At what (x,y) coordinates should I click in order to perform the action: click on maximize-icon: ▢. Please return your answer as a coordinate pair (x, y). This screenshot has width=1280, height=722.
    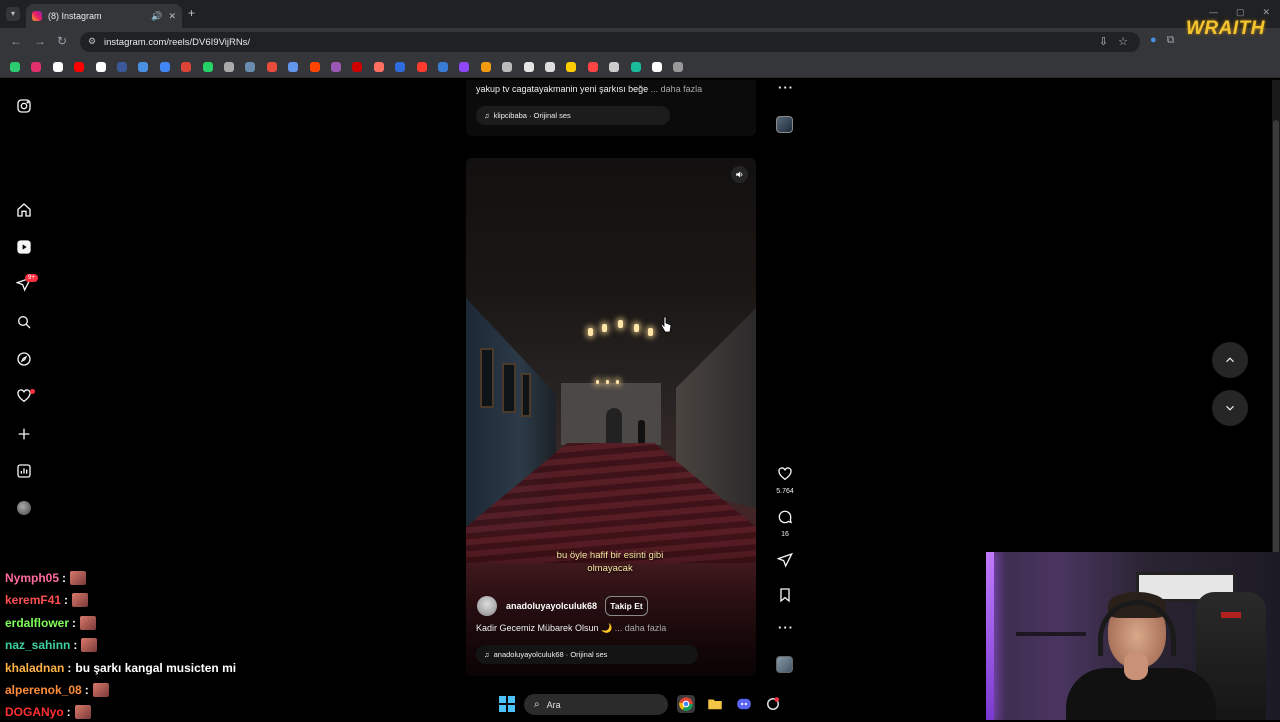
    Looking at the image, I should click on (1240, 12).